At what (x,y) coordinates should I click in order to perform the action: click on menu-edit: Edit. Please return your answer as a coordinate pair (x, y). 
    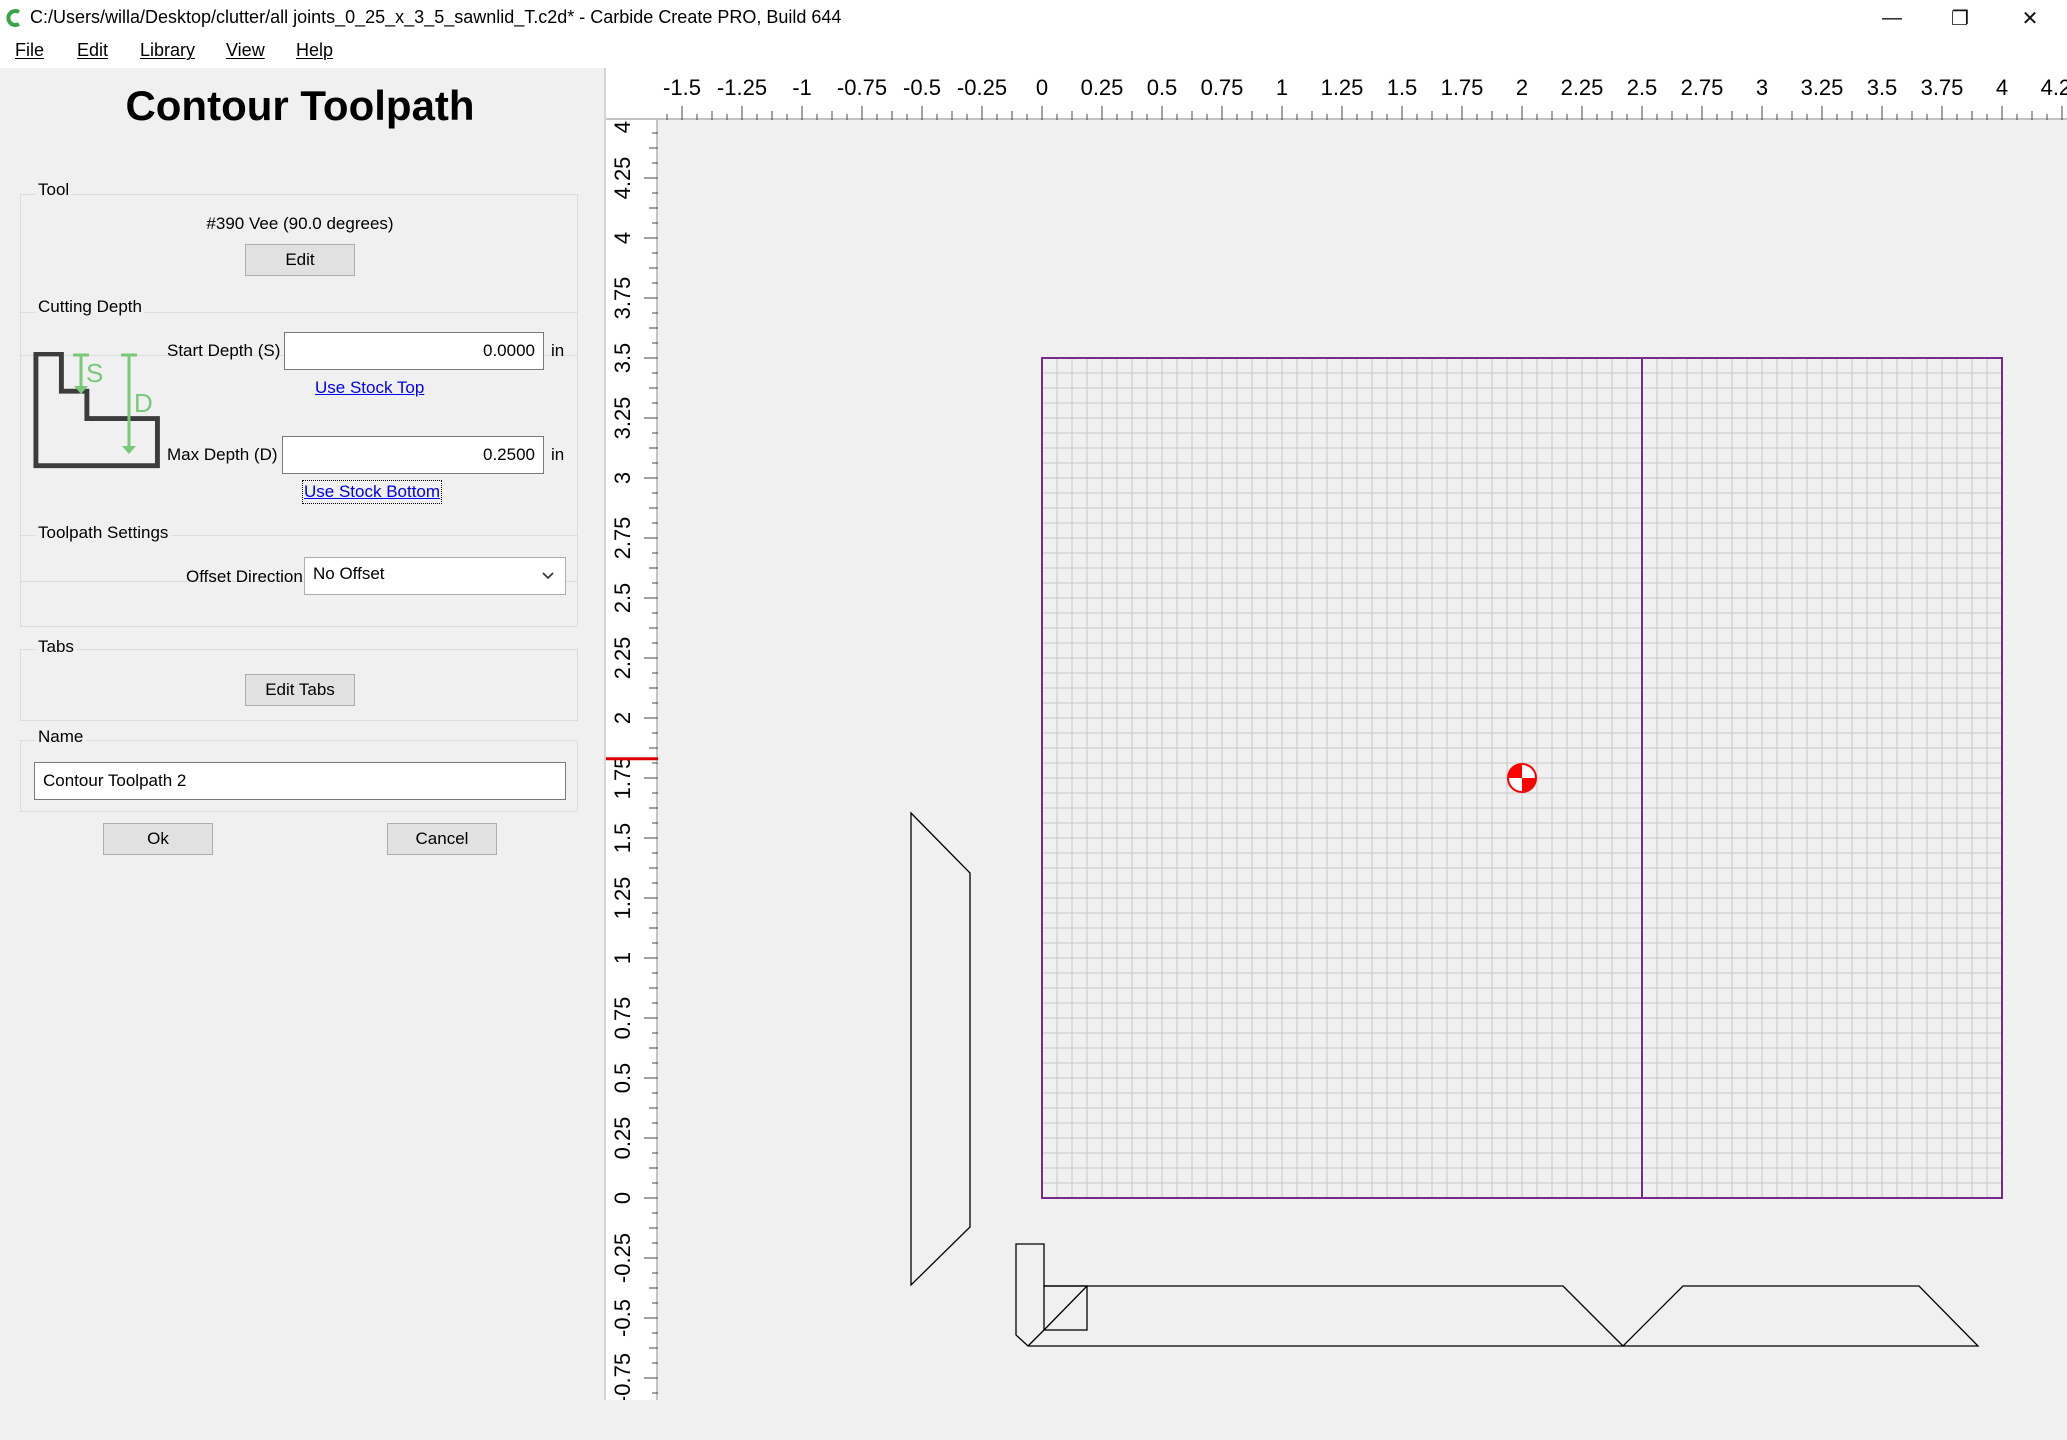
    Looking at the image, I should click on (92, 50).